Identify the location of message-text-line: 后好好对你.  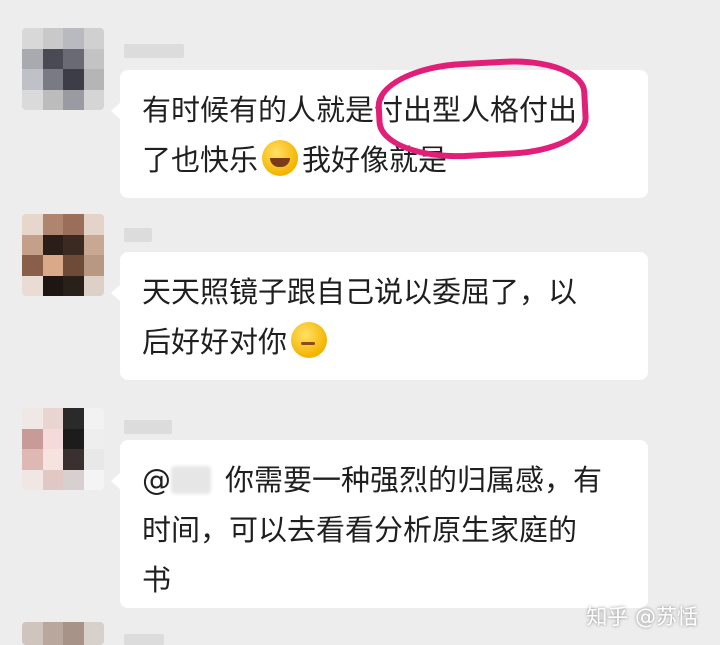
(384, 343).